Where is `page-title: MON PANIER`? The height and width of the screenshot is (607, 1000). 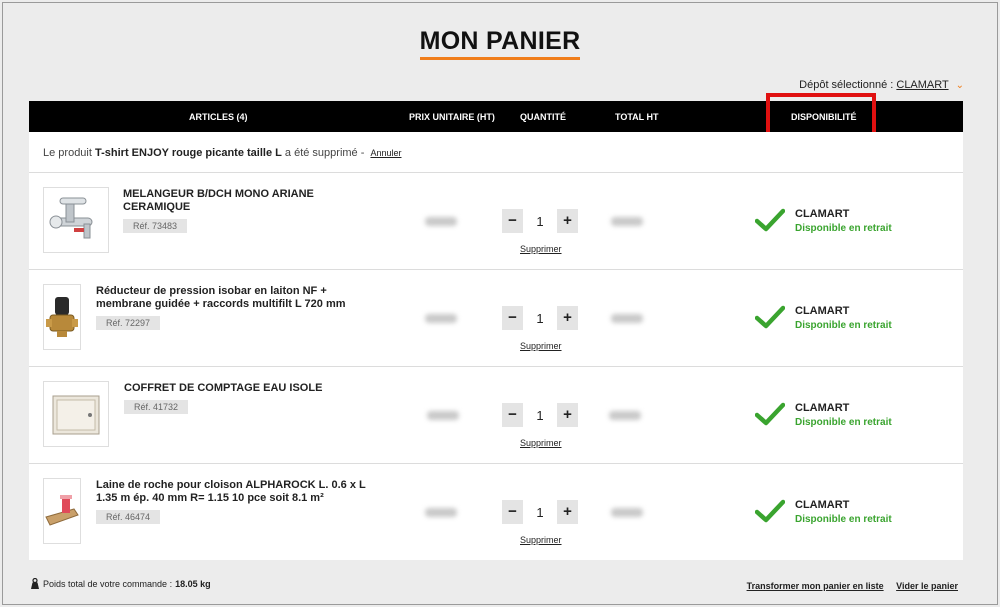
page-title: MON PANIER is located at coordinates (500, 43).